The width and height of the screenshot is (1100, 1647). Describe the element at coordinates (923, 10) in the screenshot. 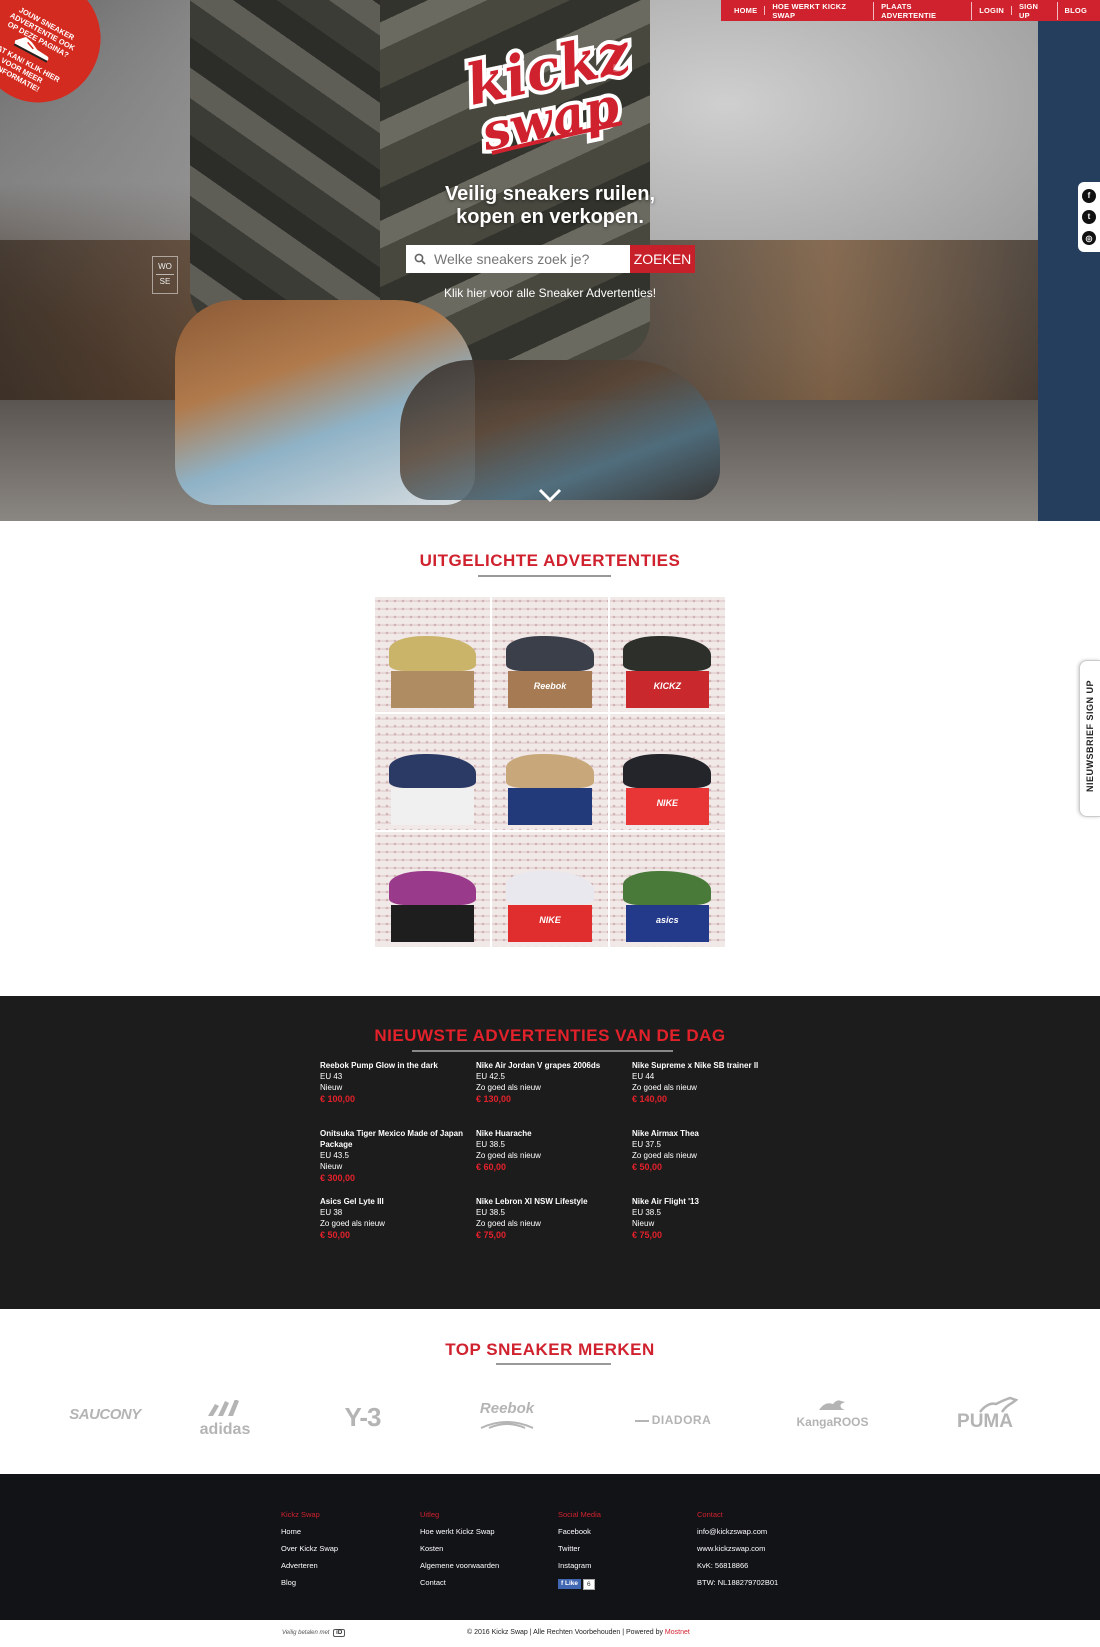

I see `nav-place-ad: PLAATS ADVERTENTIE` at that location.